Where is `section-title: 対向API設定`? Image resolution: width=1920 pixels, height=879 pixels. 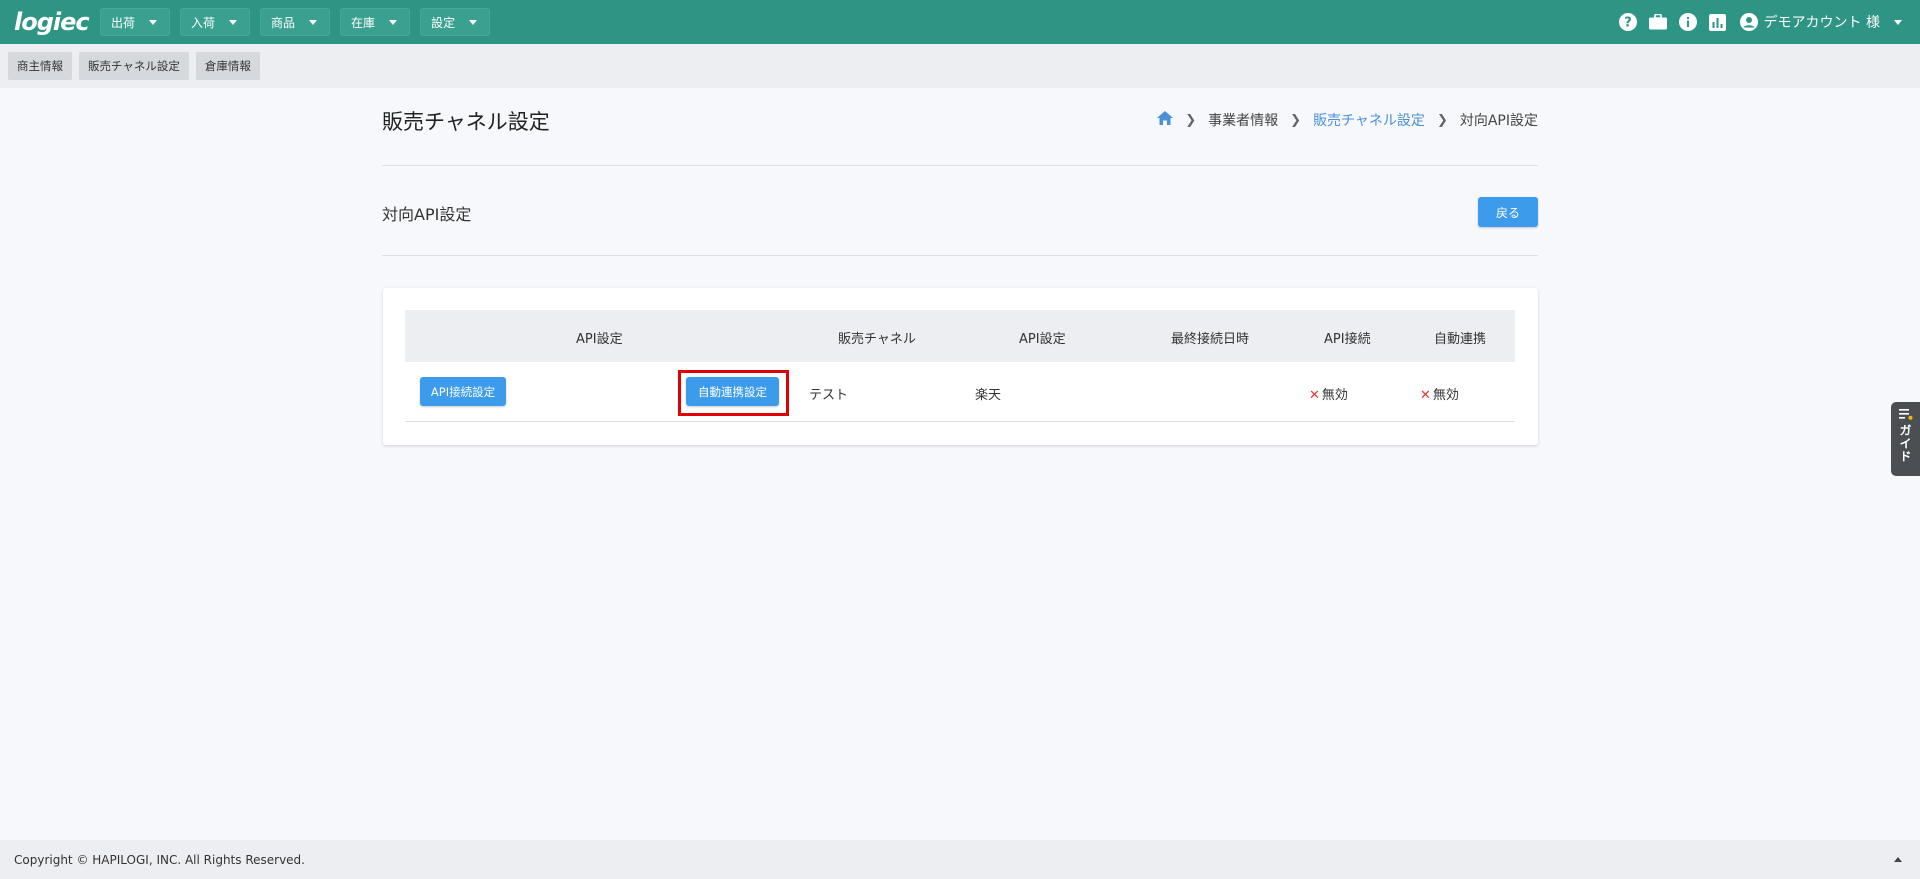
section-title: 対向API設定 is located at coordinates (427, 214).